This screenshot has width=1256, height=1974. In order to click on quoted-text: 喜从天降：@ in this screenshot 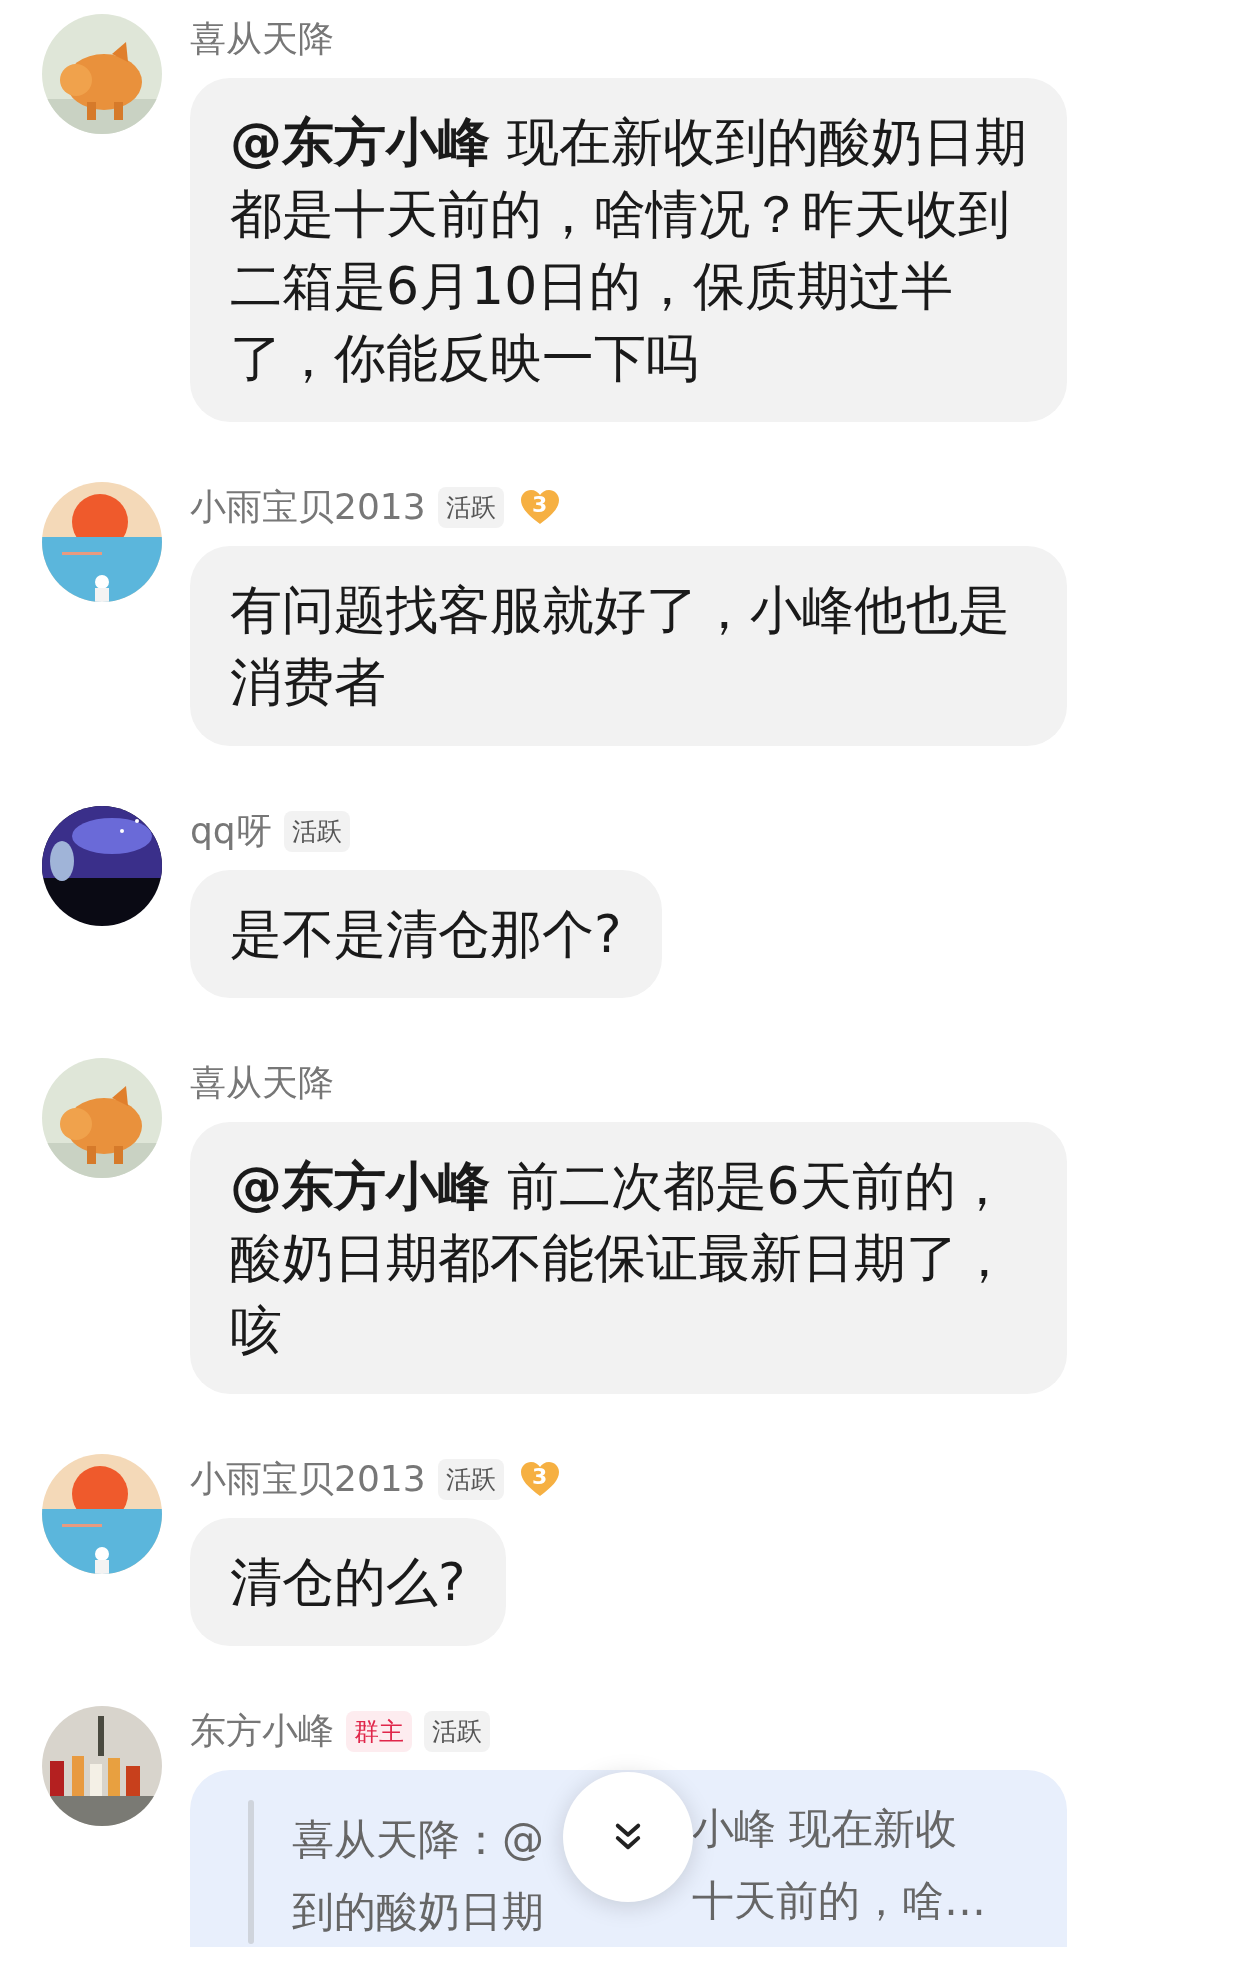, I will do `click(418, 1839)`.